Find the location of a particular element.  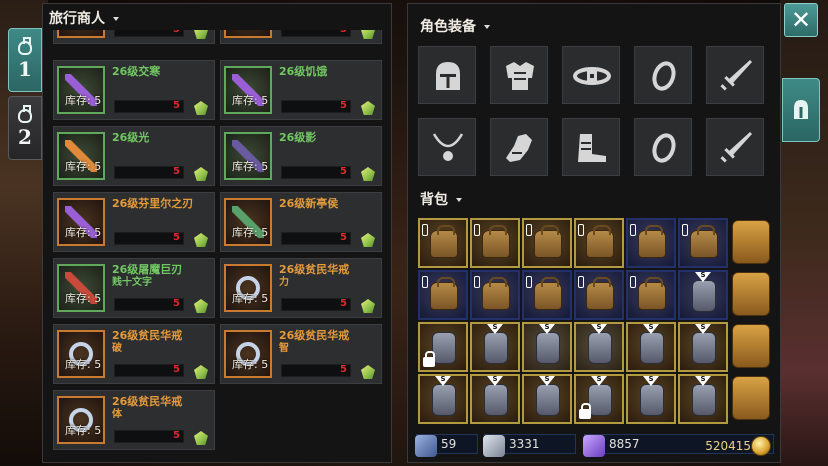

tab-equipment is located at coordinates (801, 110).